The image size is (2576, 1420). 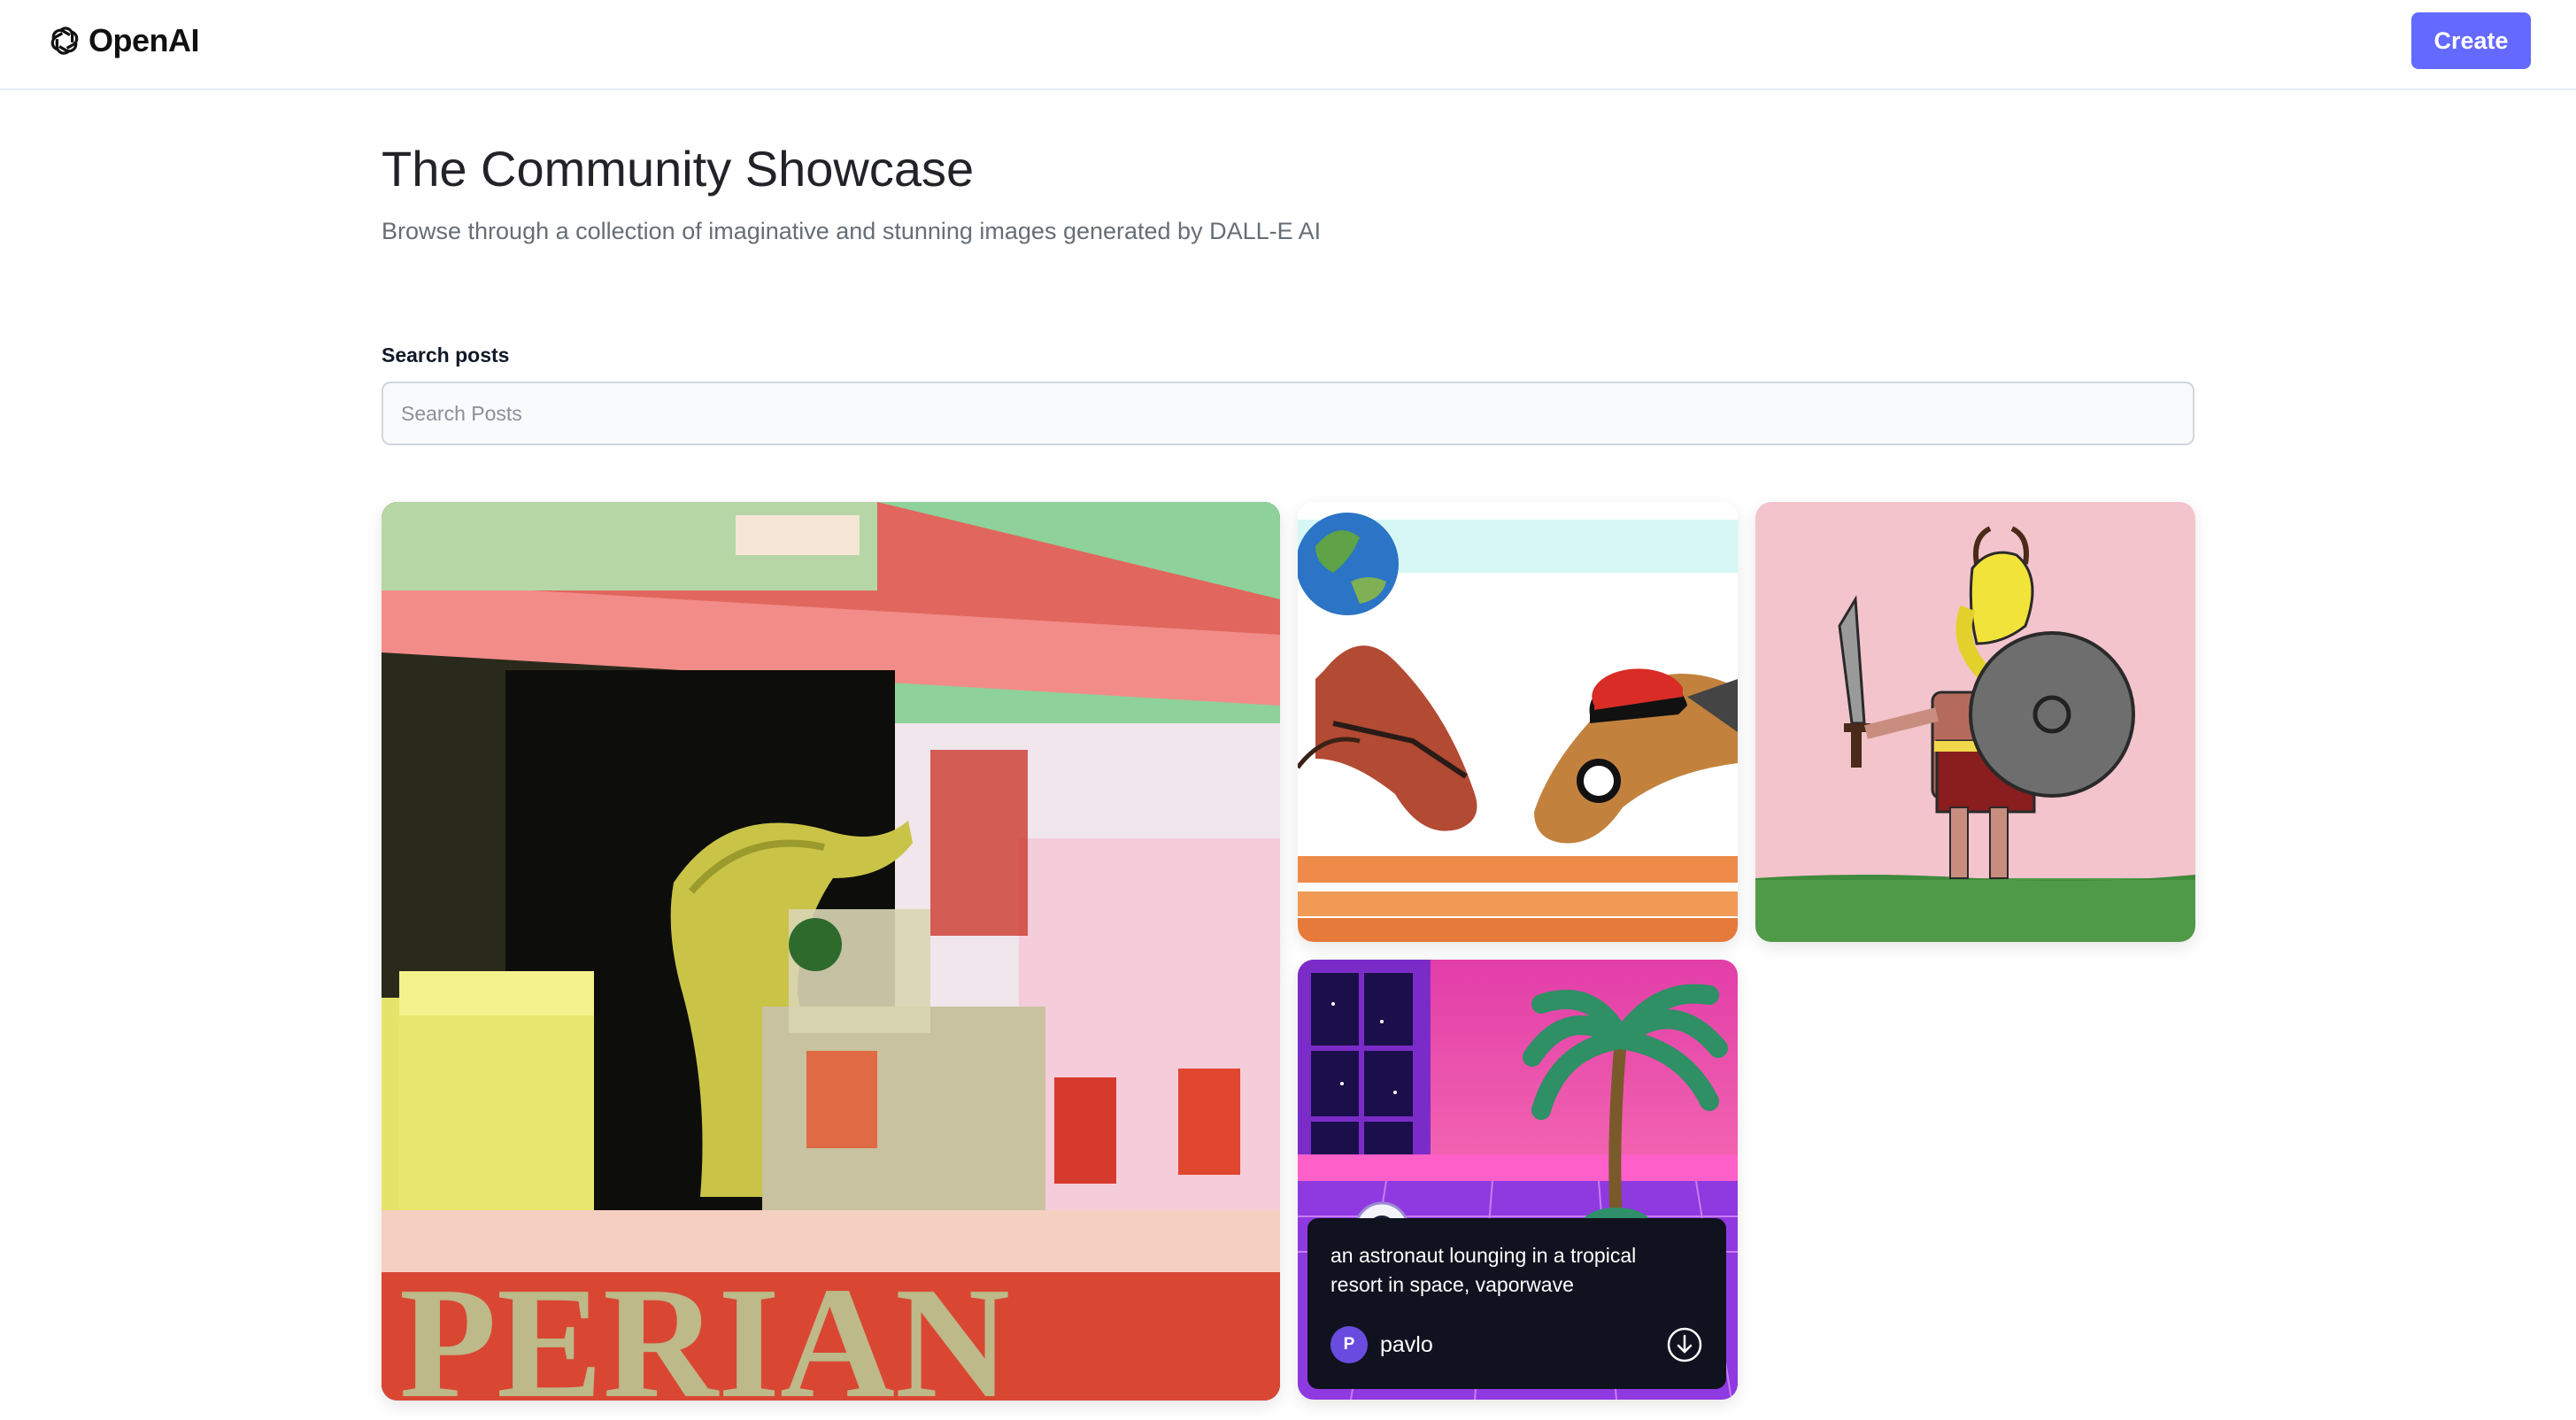 I want to click on stand-banner-text: PERIAN, so click(x=704, y=1327).